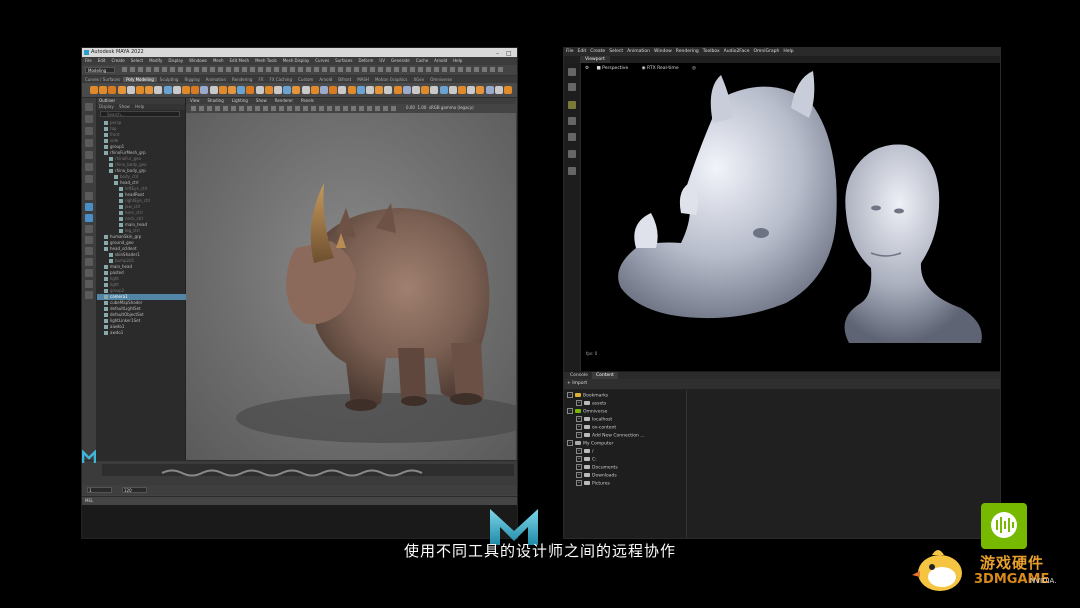 This screenshot has width=1080, height=608. What do you see at coordinates (191, 79) in the screenshot?
I see `shelf-tab: Rigging` at bounding box center [191, 79].